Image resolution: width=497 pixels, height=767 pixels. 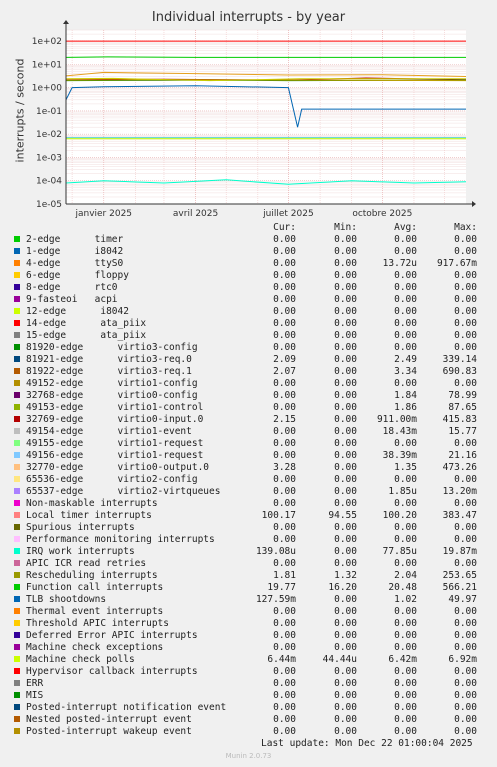 I want to click on legend-min: 1.32, so click(x=345, y=575).